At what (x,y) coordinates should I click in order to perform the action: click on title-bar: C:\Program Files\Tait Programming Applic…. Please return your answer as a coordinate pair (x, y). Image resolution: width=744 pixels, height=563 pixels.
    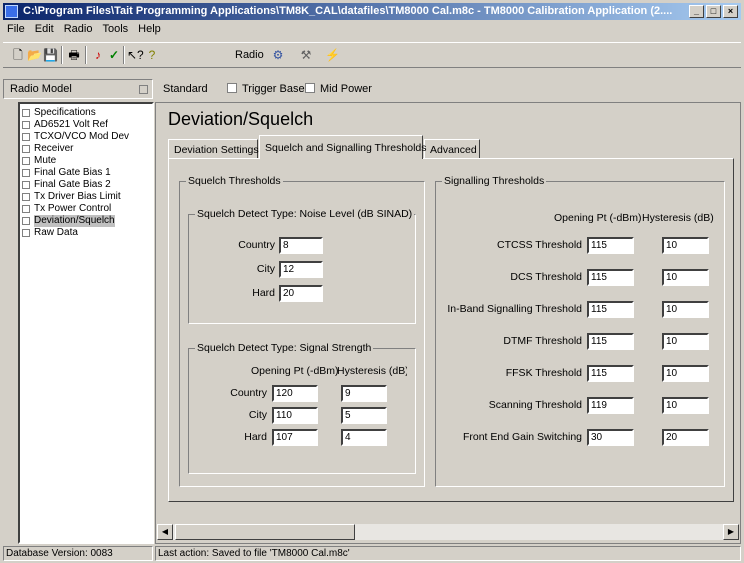
    Looking at the image, I should click on (372, 11).